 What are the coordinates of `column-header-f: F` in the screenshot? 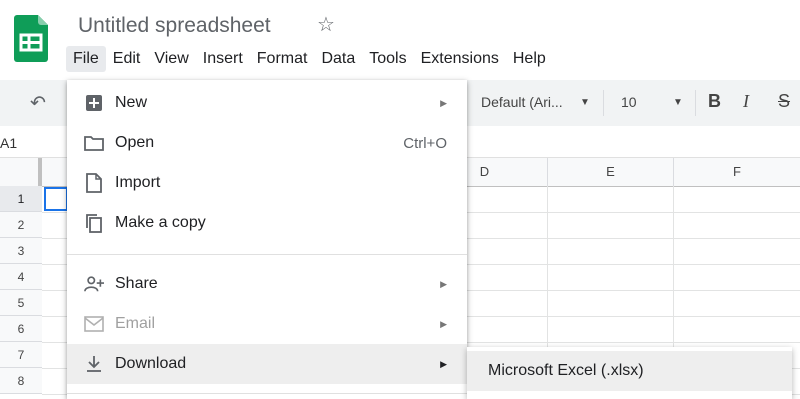 It's located at (736, 172).